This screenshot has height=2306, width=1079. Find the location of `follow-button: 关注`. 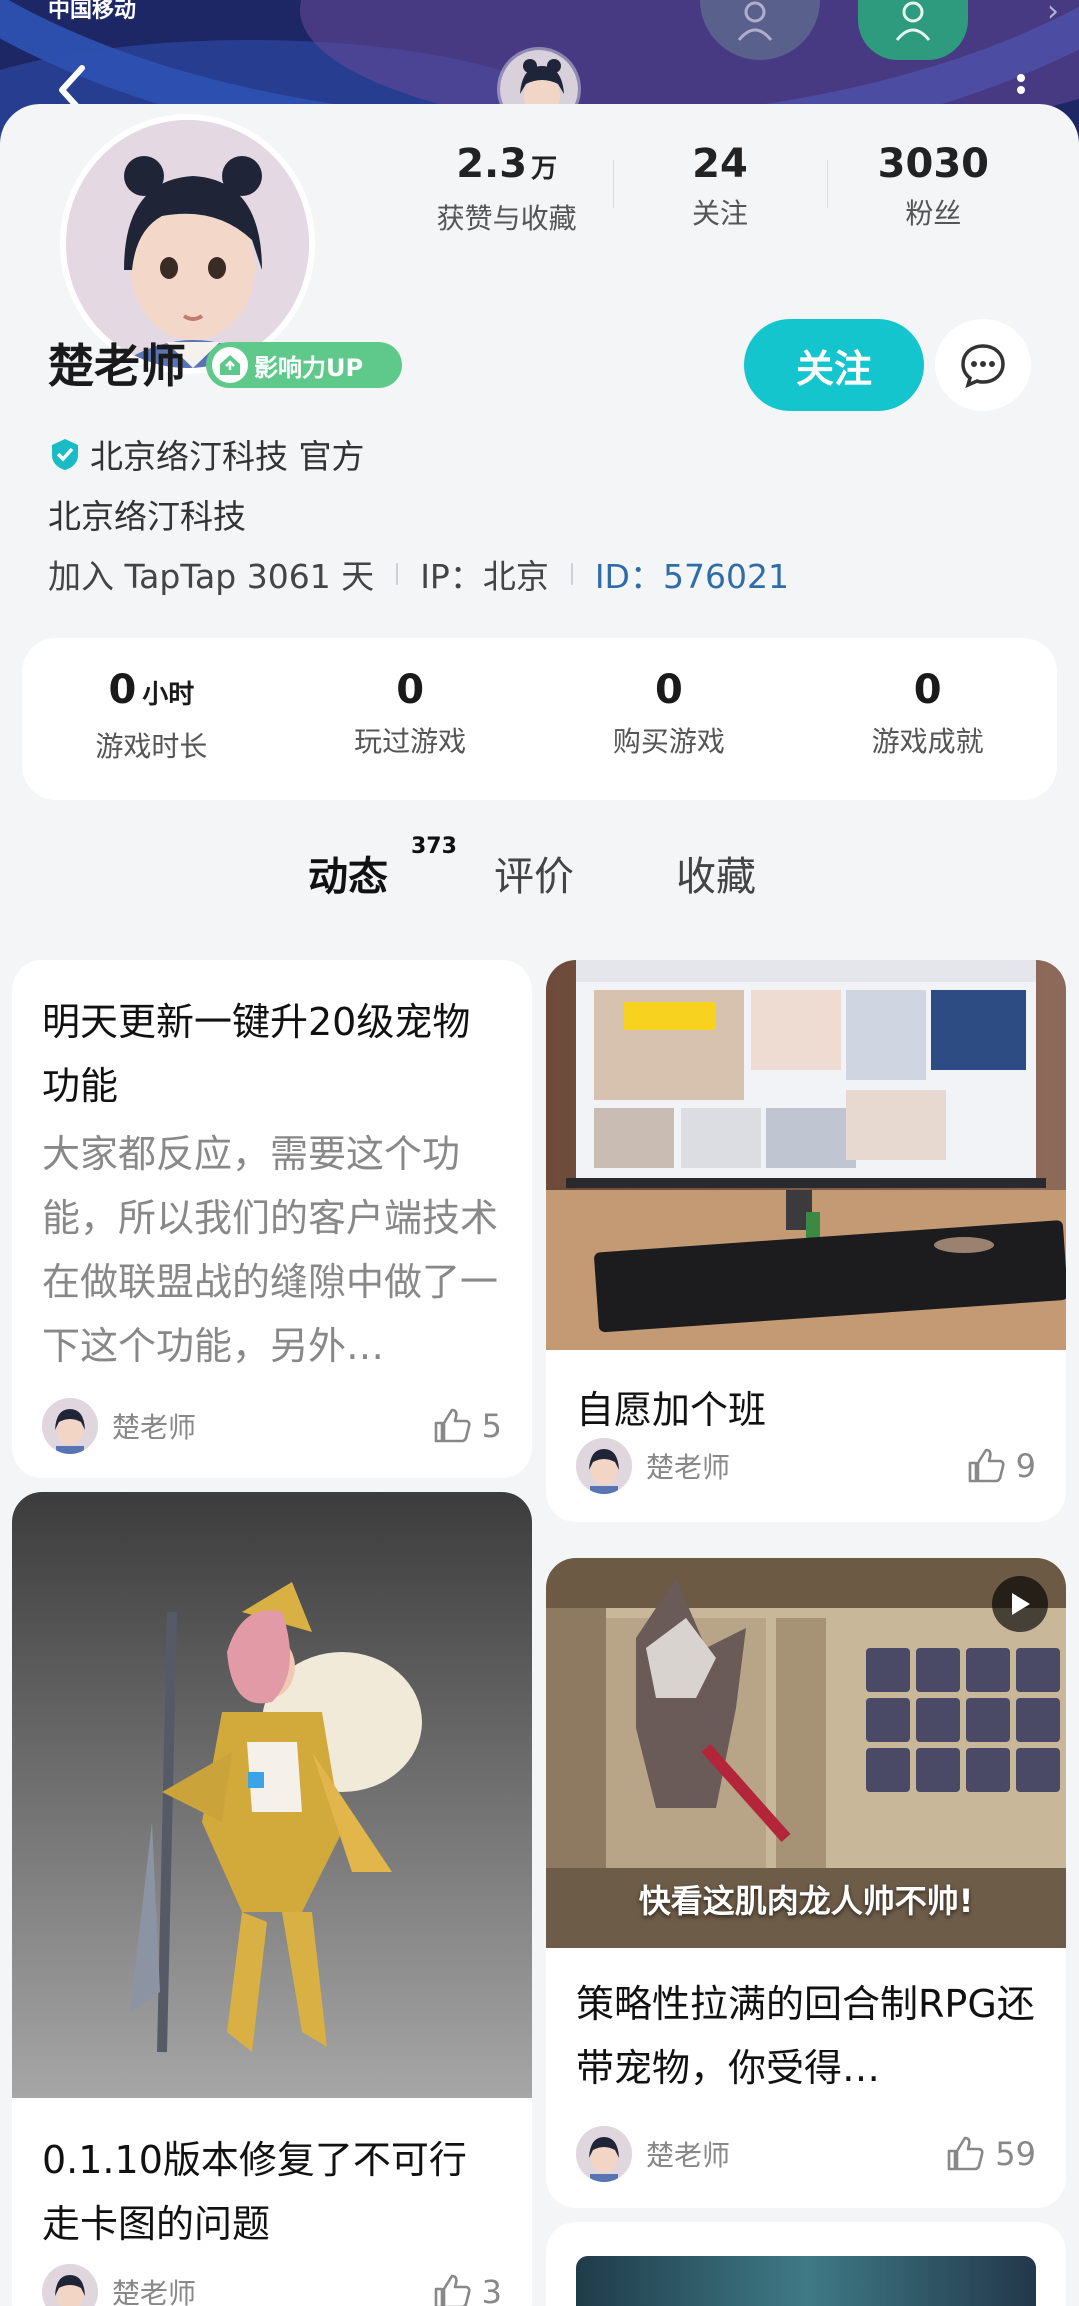

follow-button: 关注 is located at coordinates (834, 365).